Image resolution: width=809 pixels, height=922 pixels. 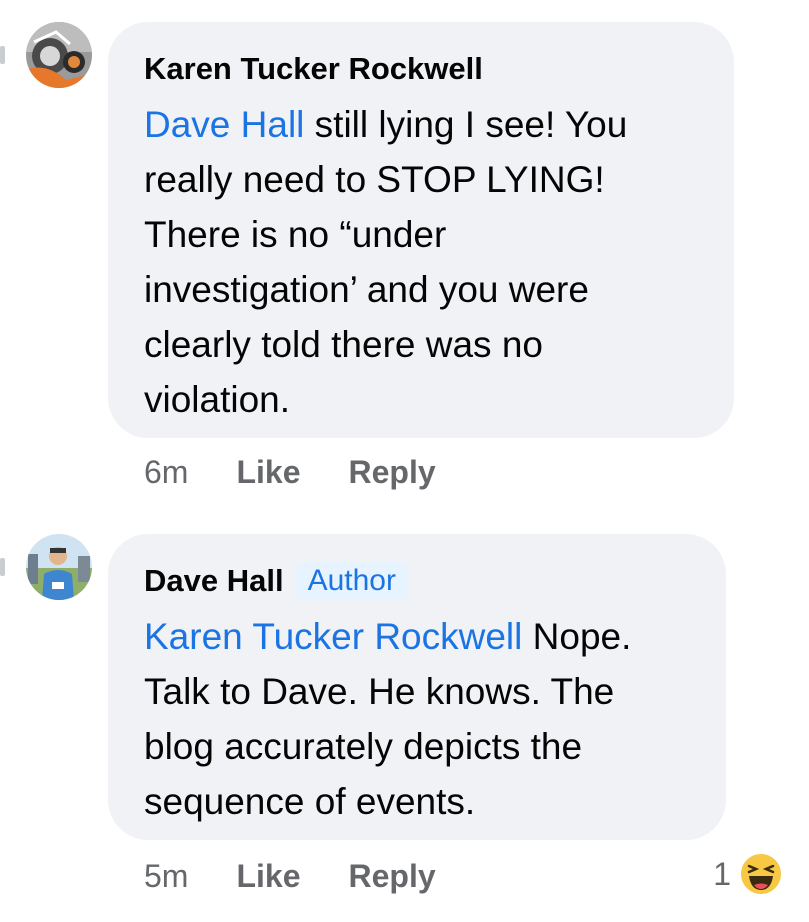 I want to click on avatar-karen-image, so click(x=59, y=55).